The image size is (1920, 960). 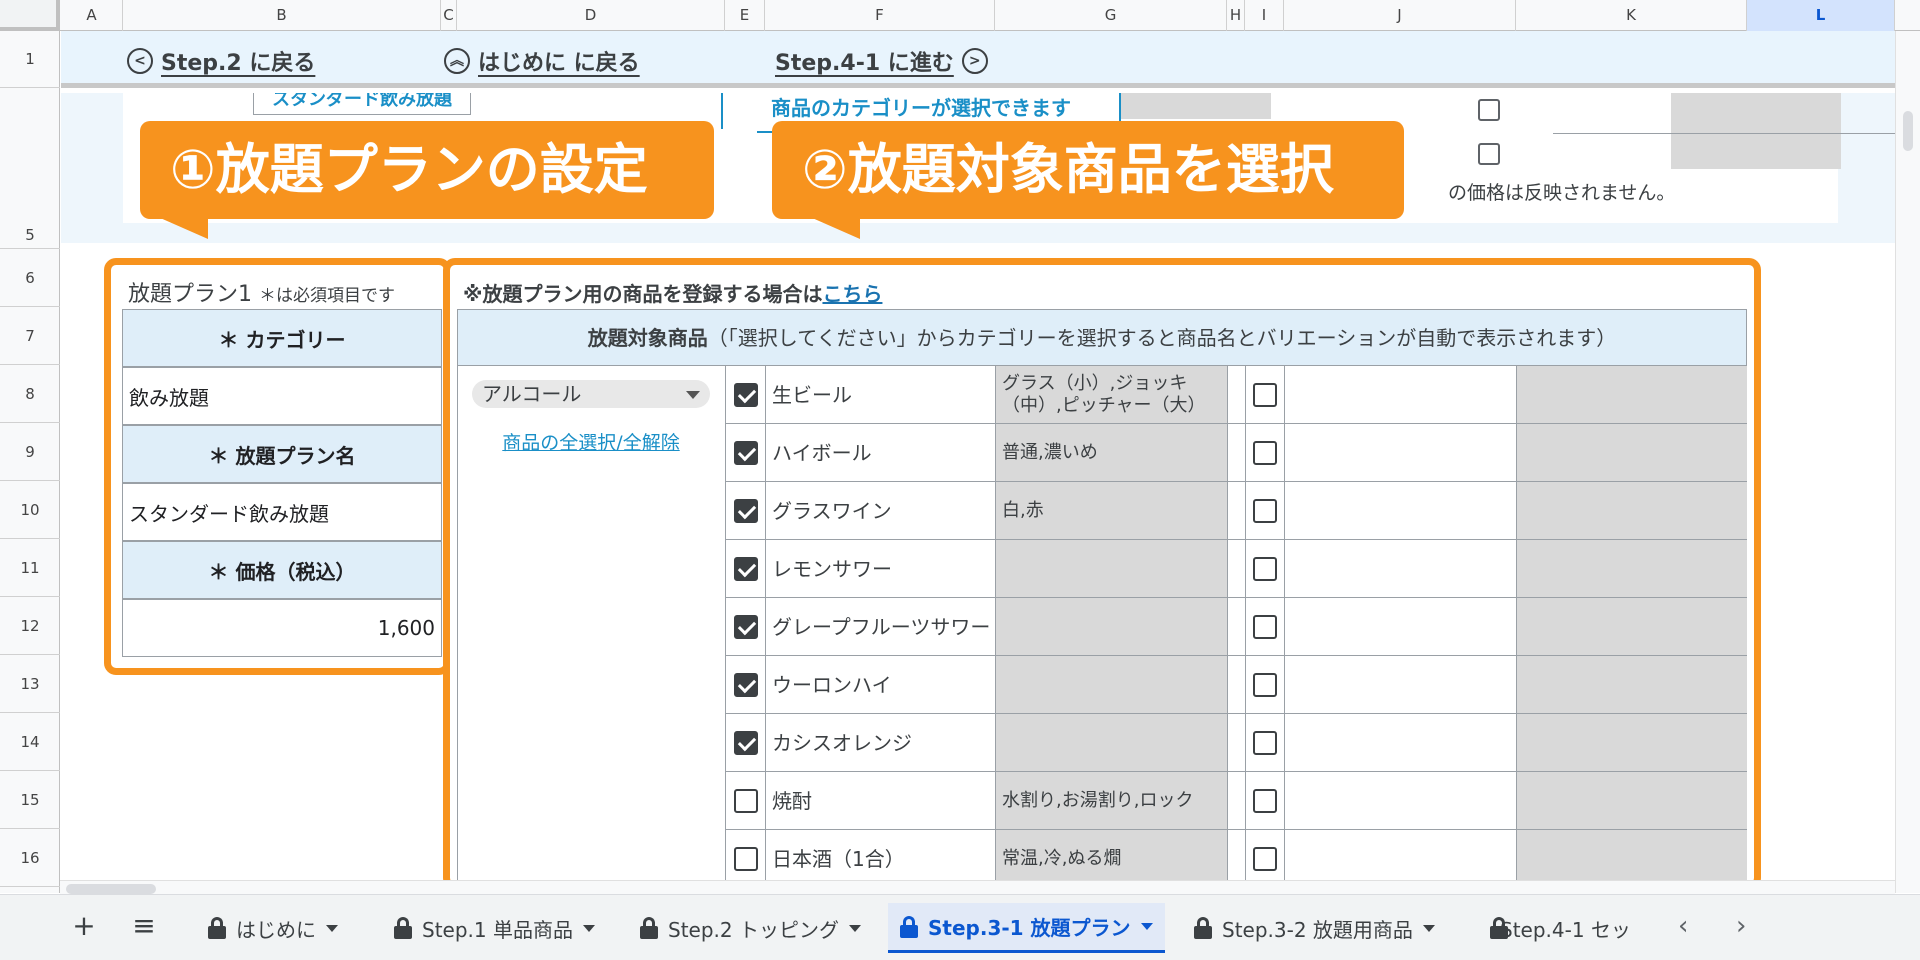 What do you see at coordinates (977, 887) in the screenshot?
I see `horizontal-scrollbar` at bounding box center [977, 887].